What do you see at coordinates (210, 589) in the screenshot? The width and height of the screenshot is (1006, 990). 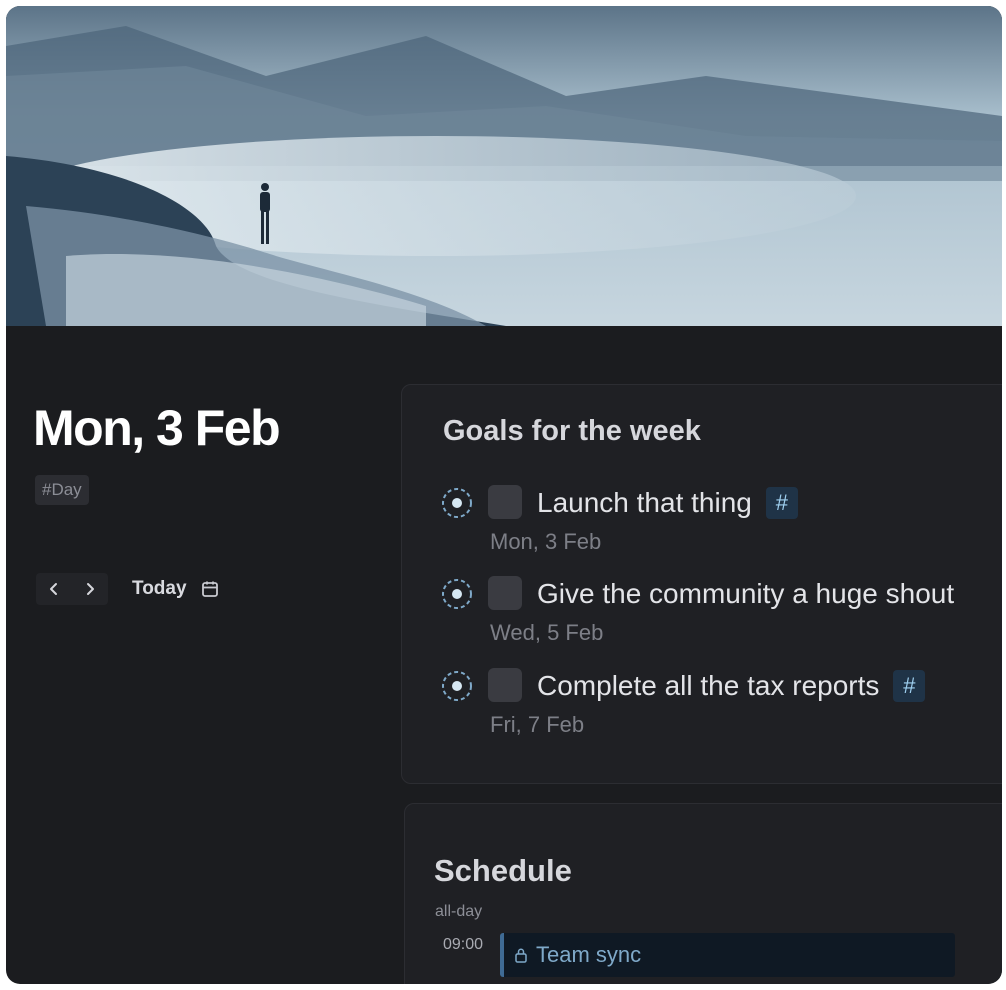 I see `calendar-icon` at bounding box center [210, 589].